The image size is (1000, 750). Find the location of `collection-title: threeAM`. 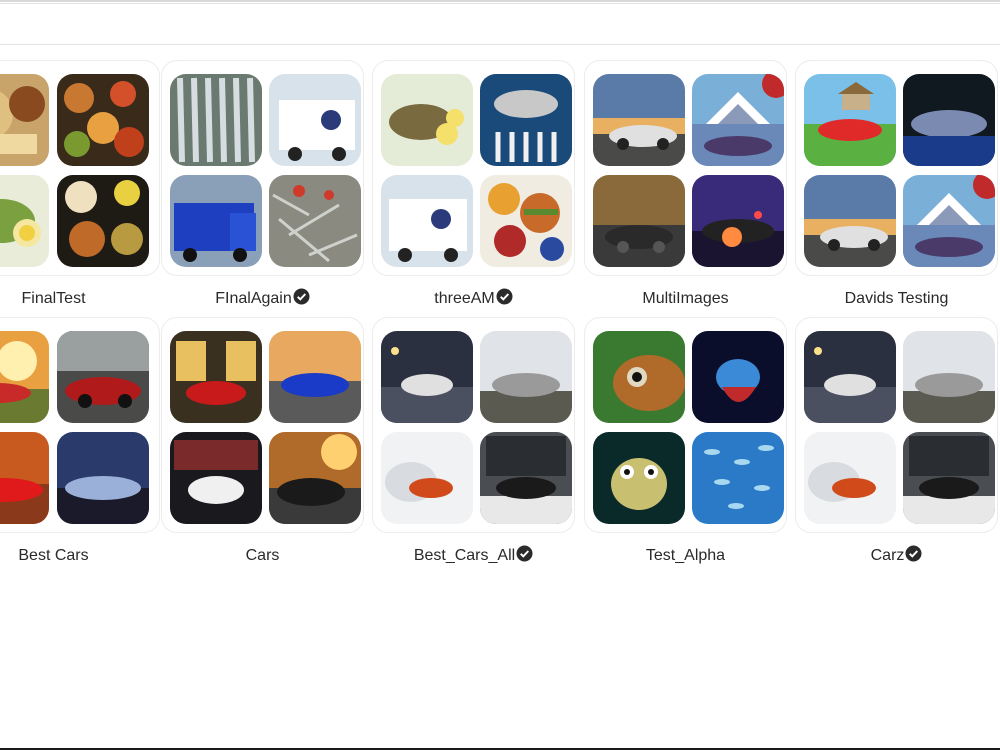

collection-title: threeAM is located at coordinates (473, 299).